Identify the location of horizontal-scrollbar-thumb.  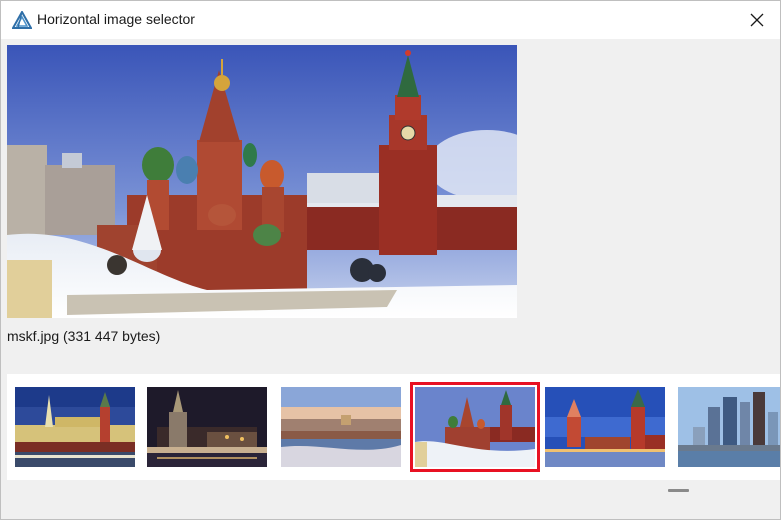
(678, 490).